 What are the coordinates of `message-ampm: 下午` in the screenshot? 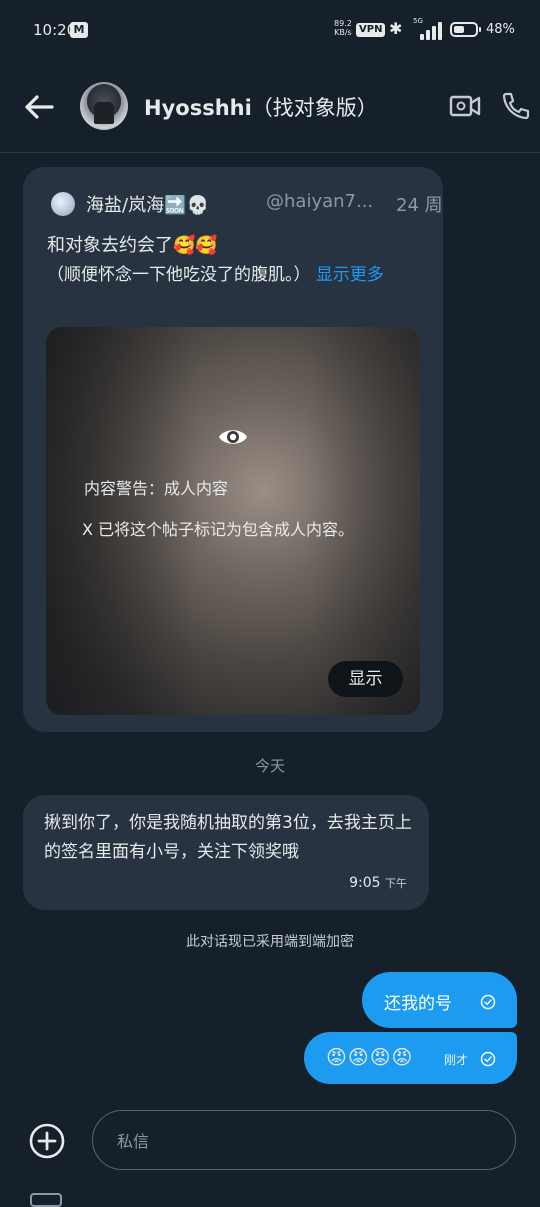 It's located at (396, 883).